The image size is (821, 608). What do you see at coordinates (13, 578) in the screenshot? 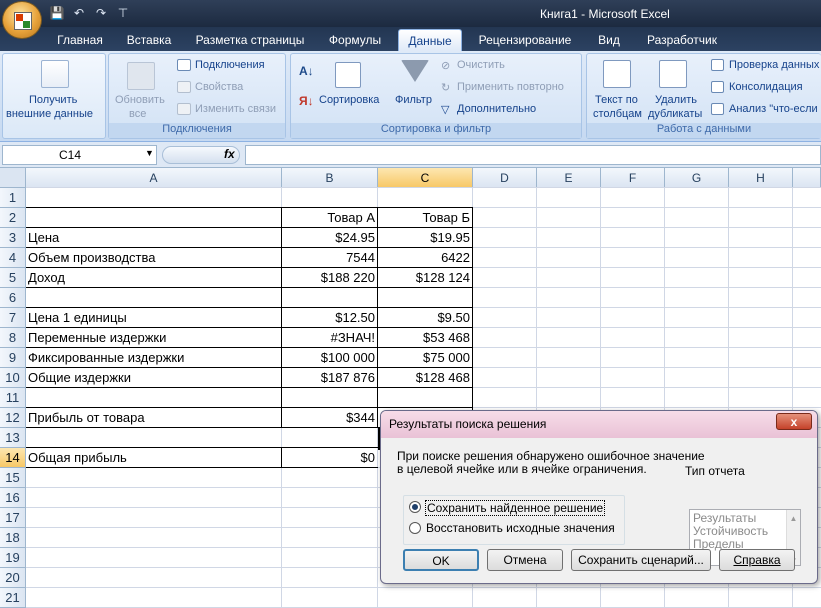
I see `row-header-20: 20` at bounding box center [13, 578].